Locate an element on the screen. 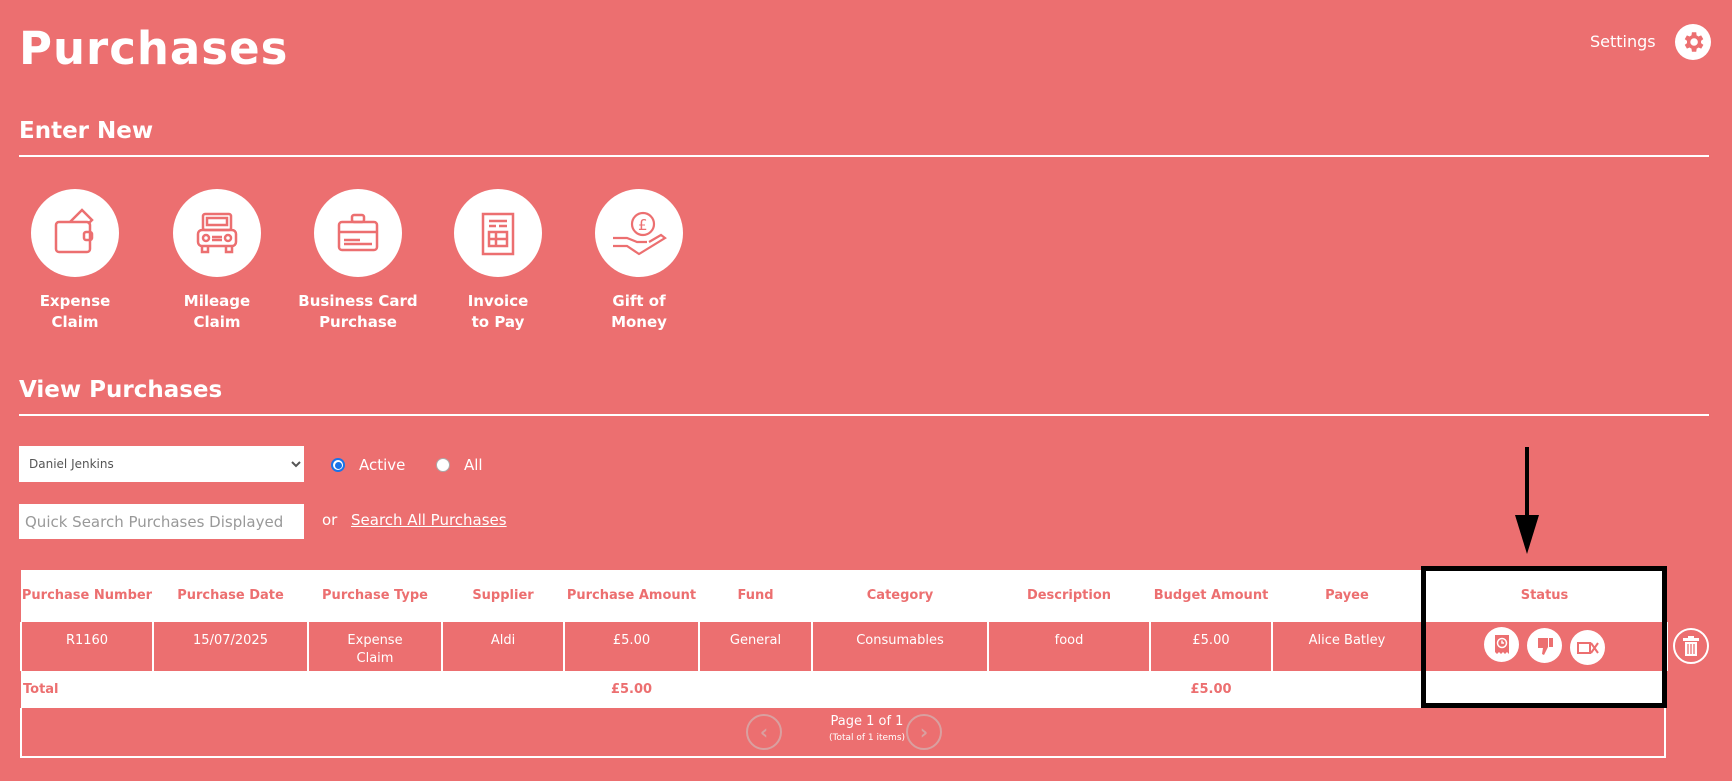 This screenshot has width=1732, height=781. hand-coin-icon: £ is located at coordinates (639, 233).